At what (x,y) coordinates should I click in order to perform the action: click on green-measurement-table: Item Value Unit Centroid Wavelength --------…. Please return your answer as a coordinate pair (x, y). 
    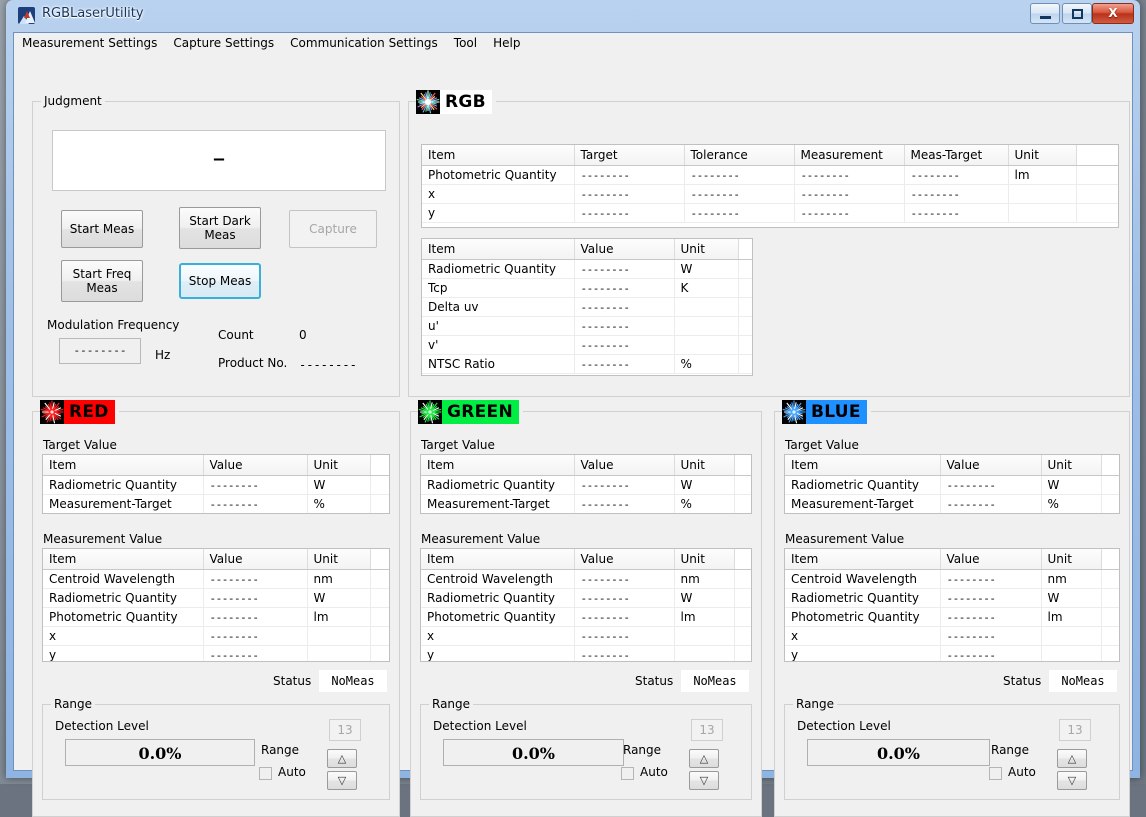
    Looking at the image, I should click on (586, 605).